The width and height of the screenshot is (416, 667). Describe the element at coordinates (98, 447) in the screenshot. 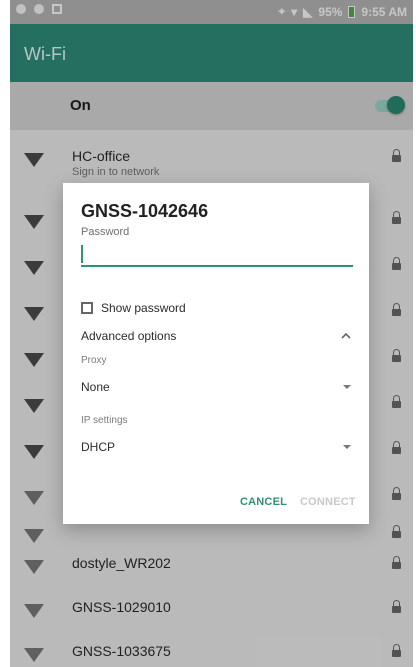

I see `ip-settings-select: DHCP` at that location.